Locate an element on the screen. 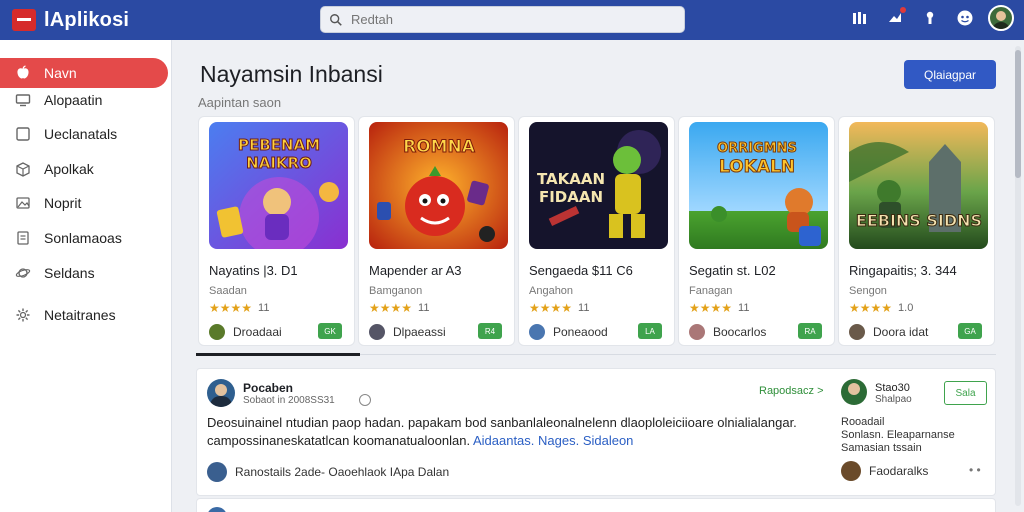 This screenshot has height=512, width=1024. app-card-rating: ★★★★ 11 is located at coordinates (239, 308).